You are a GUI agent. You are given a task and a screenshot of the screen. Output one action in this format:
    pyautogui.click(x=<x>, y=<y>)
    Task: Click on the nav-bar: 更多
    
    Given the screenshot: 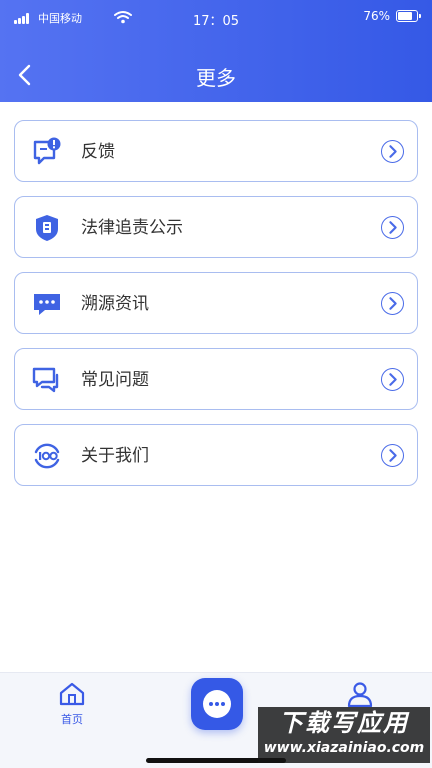 What is the action you would take?
    pyautogui.click(x=216, y=75)
    